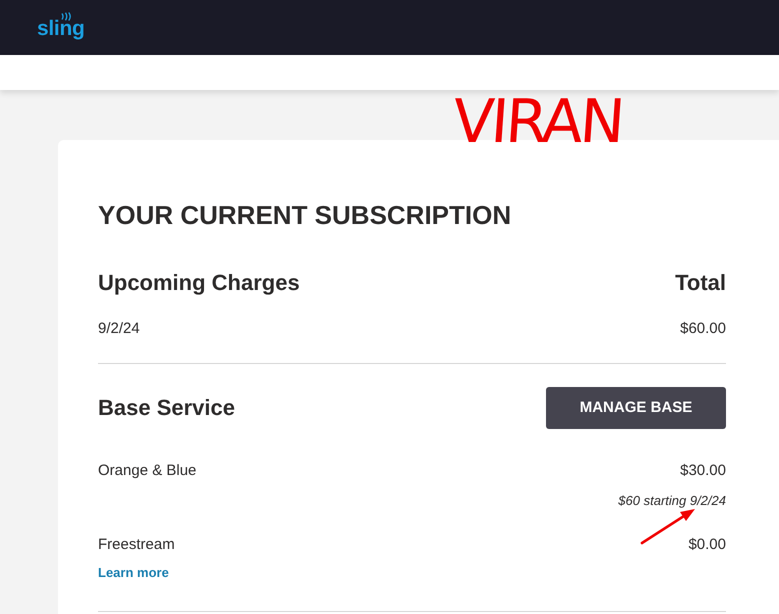  I want to click on page-heading: YOUR CURRENT SUBSCRIPTION, so click(305, 215).